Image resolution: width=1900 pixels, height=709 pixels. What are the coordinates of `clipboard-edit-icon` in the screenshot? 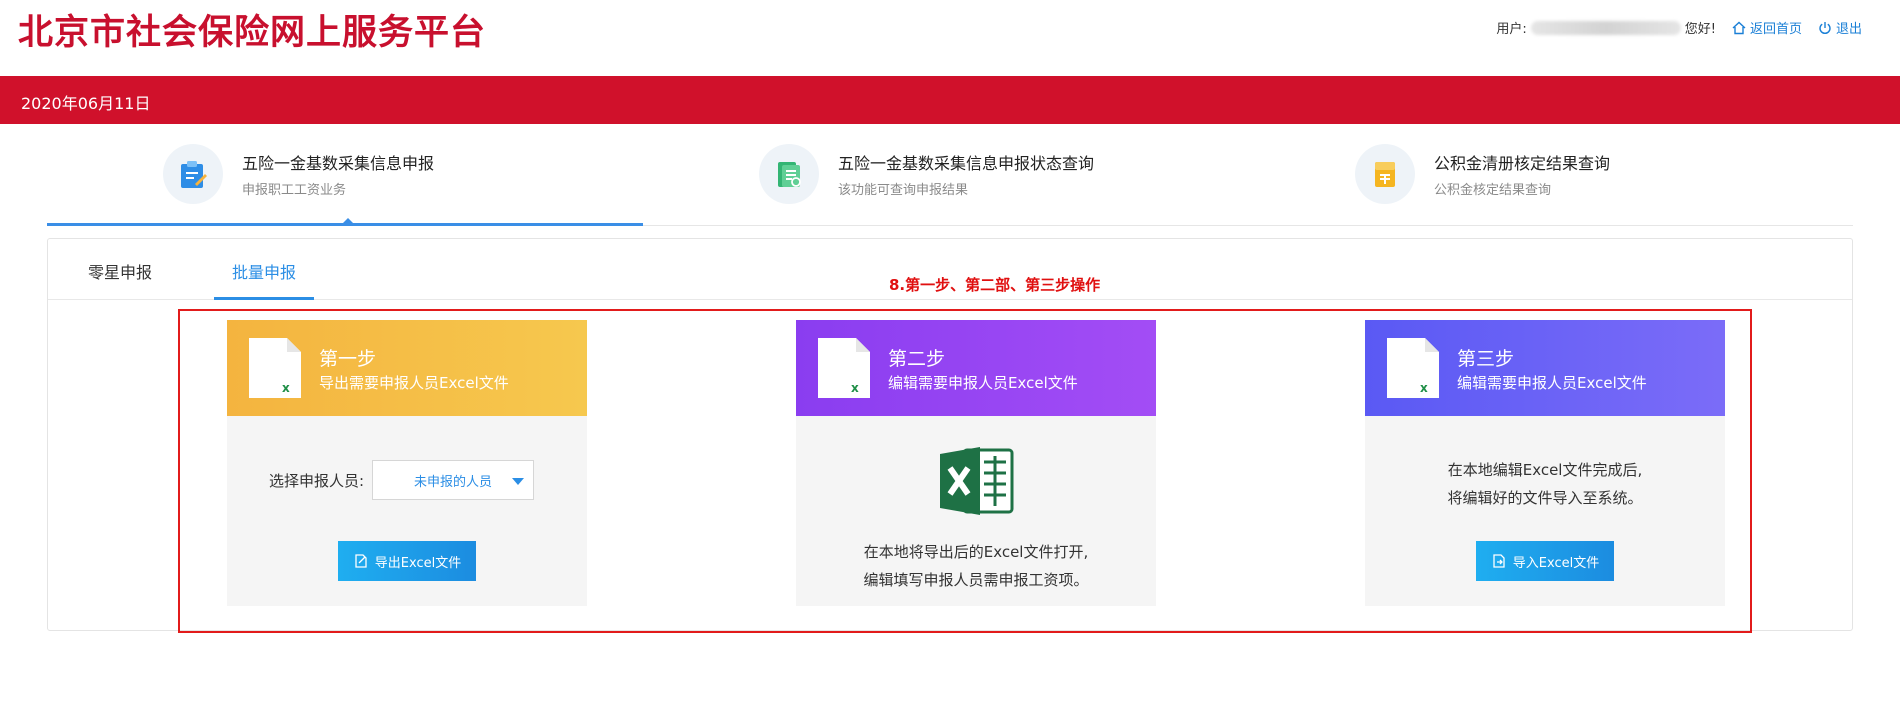 It's located at (194, 174).